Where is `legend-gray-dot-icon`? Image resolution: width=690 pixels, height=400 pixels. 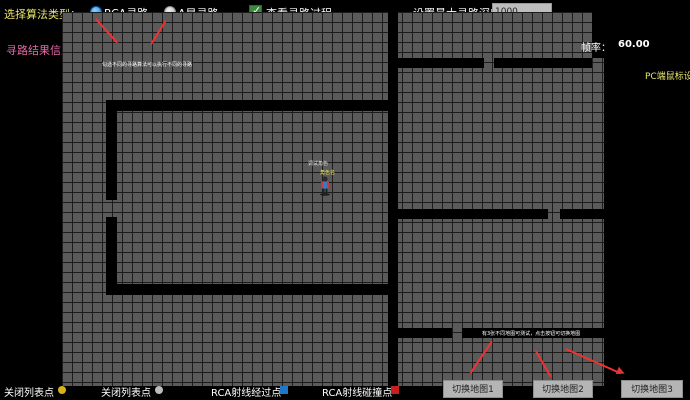 legend-gray-dot-icon is located at coordinates (159, 390).